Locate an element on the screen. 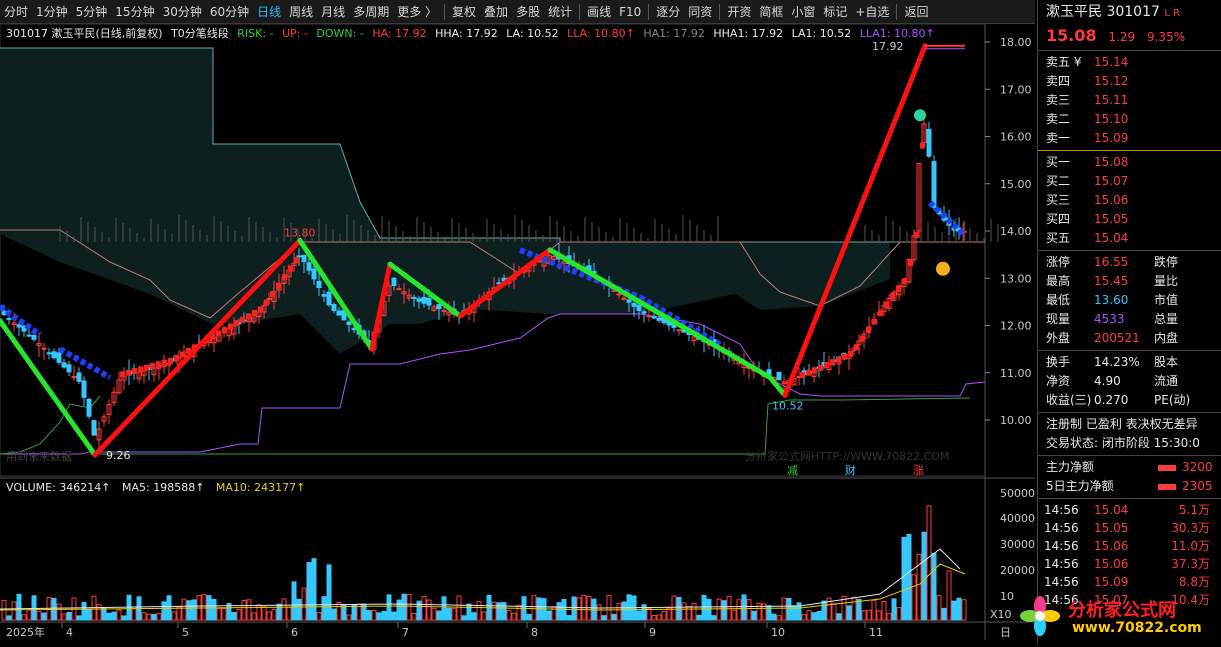 The width and height of the screenshot is (1221, 647). stat2-label2: PE(动) is located at coordinates (1172, 400).